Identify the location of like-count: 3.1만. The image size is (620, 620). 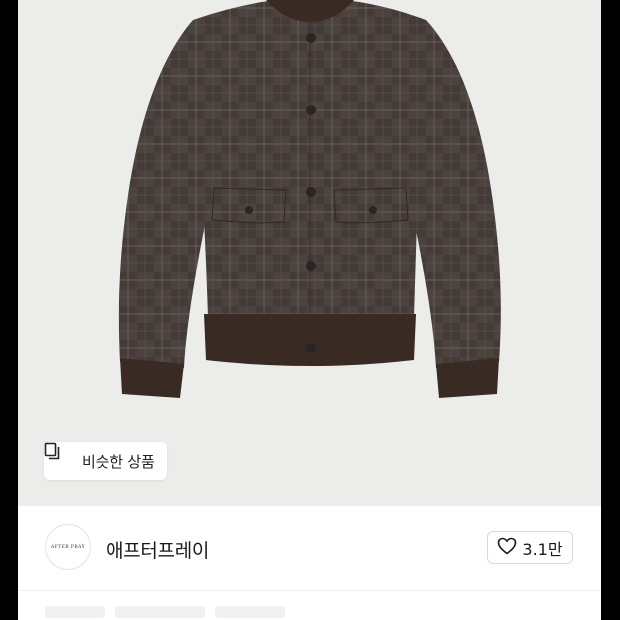
(542, 549).